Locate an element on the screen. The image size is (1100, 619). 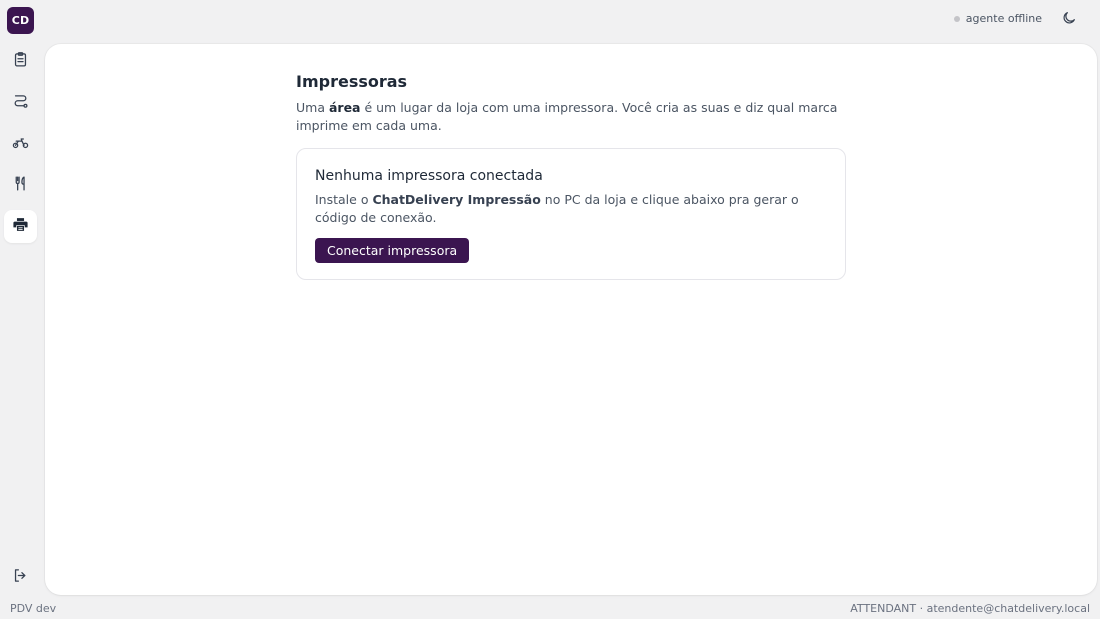
page-desc-prefix: Uma is located at coordinates (312, 107).